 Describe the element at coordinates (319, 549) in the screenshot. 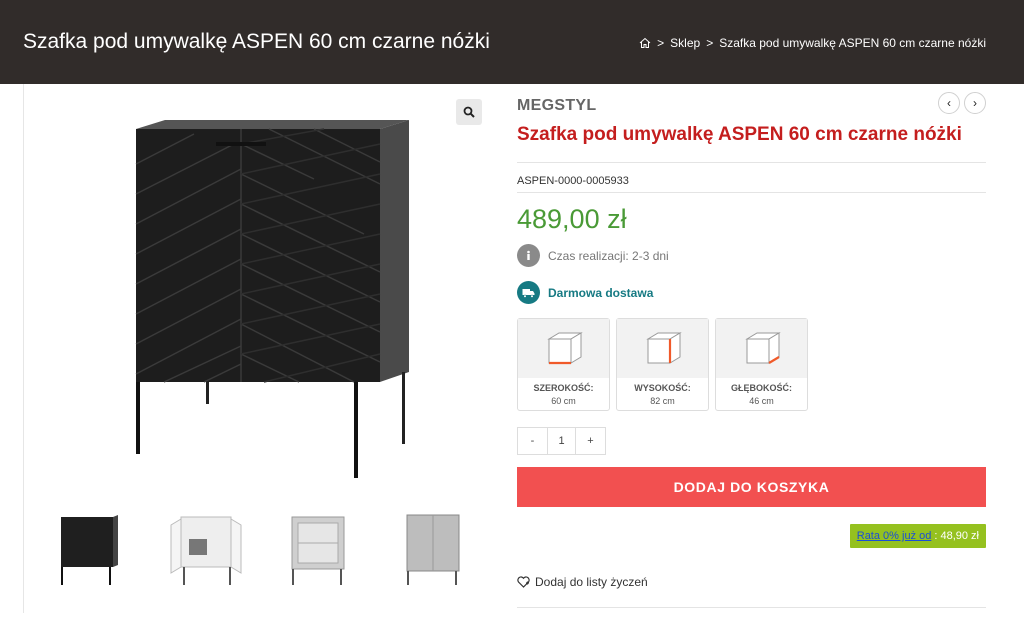

I see `thumbnail-grey-open` at that location.